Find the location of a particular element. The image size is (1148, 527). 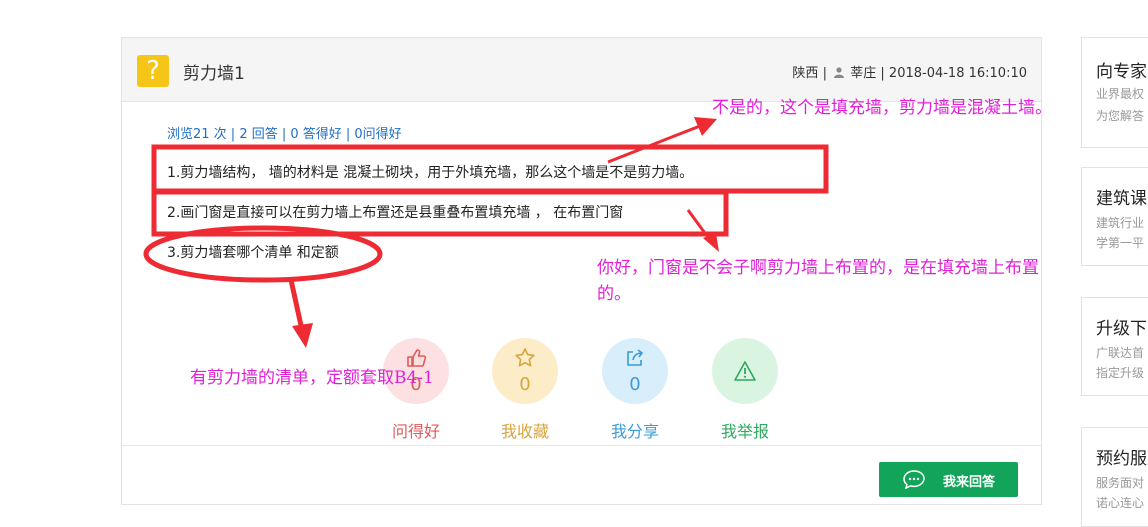

sidebar-card-desc: 服务面对 is located at coordinates (1120, 483).